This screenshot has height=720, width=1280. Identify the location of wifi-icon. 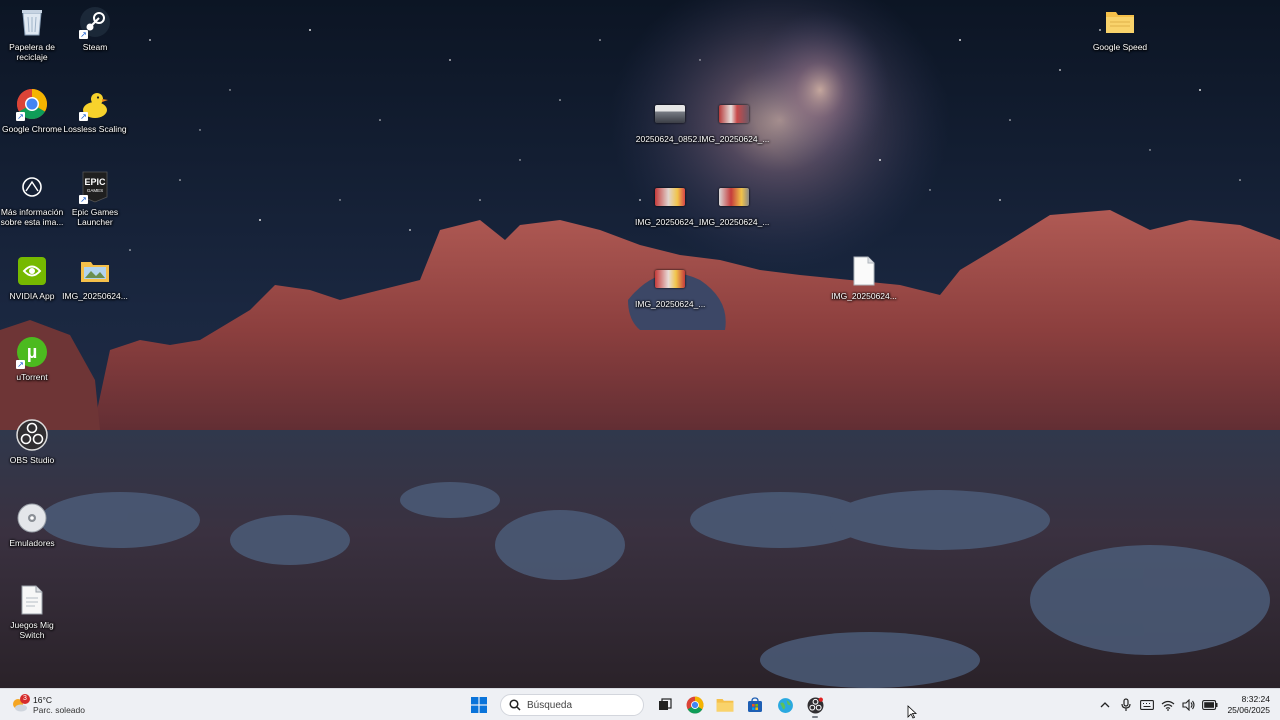
(1168, 705).